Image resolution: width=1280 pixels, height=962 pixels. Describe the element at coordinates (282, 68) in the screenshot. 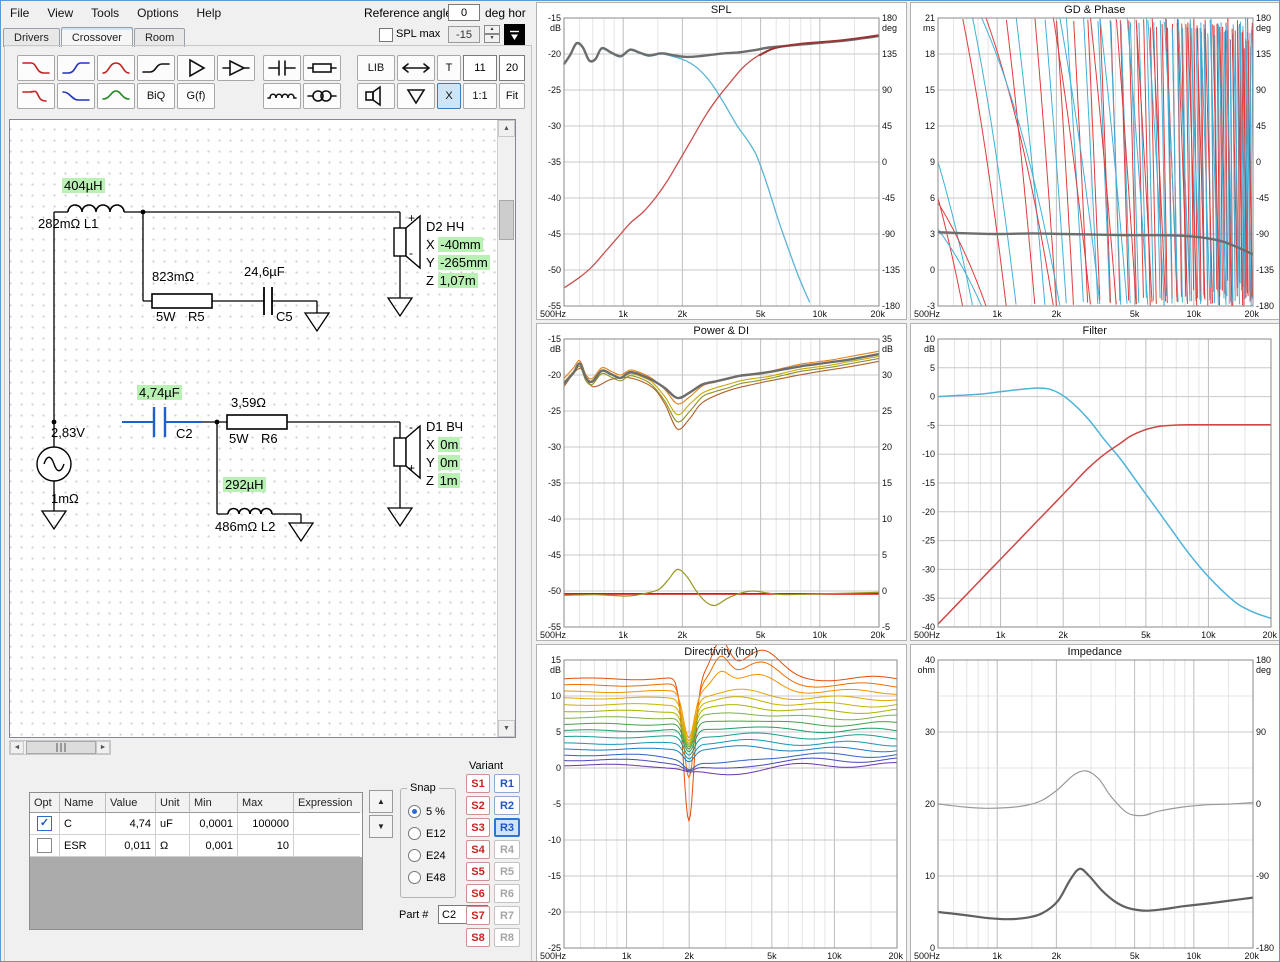

I see `capacitor-button` at that location.